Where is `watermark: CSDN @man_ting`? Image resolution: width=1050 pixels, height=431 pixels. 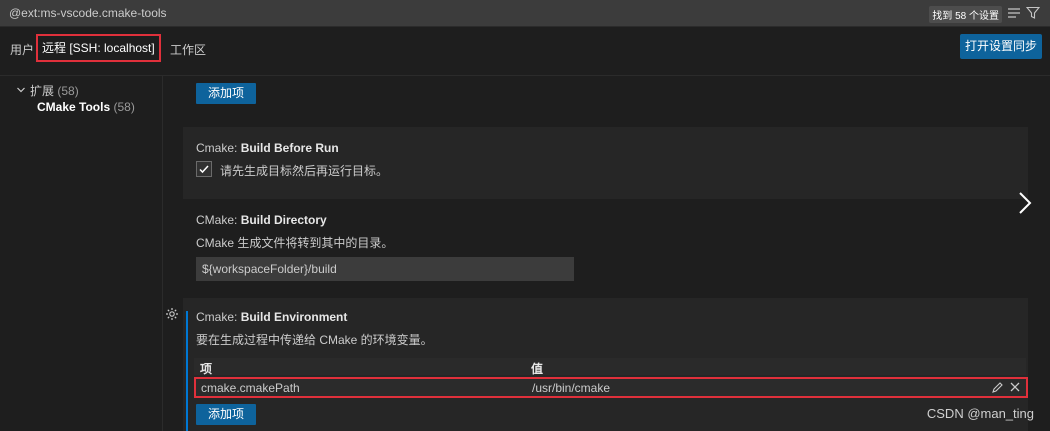 watermark: CSDN @man_ting is located at coordinates (980, 413).